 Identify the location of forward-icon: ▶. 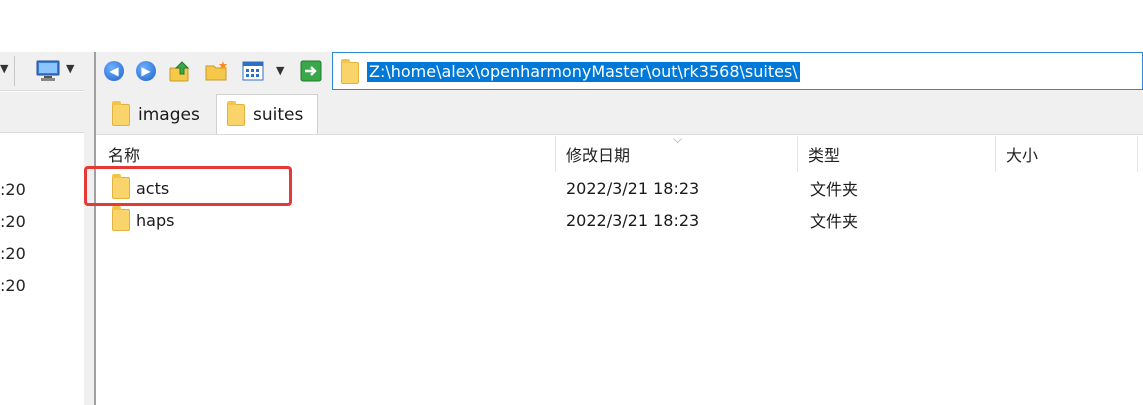
(146, 71).